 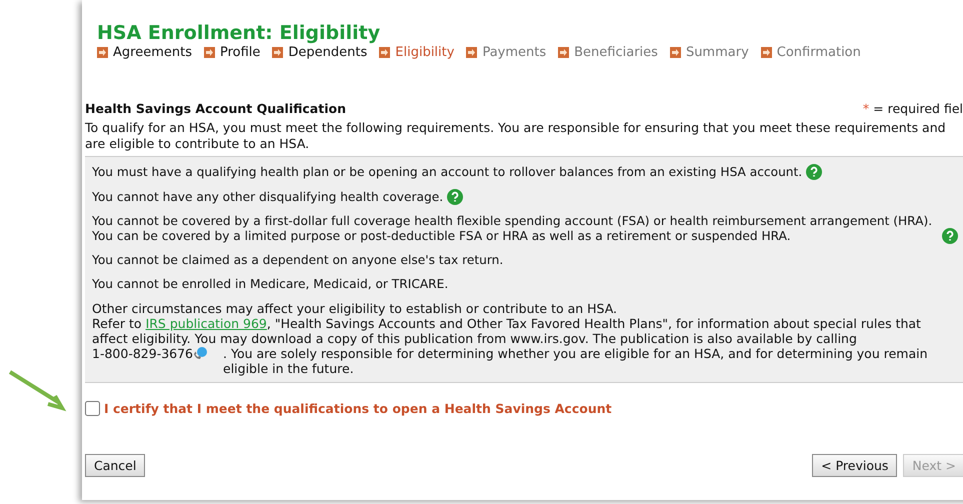 I want to click on notice-text: Refer to IRS publication 969, "Health Savings Accounts and Other Tax Favored Health Plans", for information about special rules that affect eligibility. You may download a copy of this publication from www.irs.gov. The publication is also available by calling, so click(x=507, y=331).